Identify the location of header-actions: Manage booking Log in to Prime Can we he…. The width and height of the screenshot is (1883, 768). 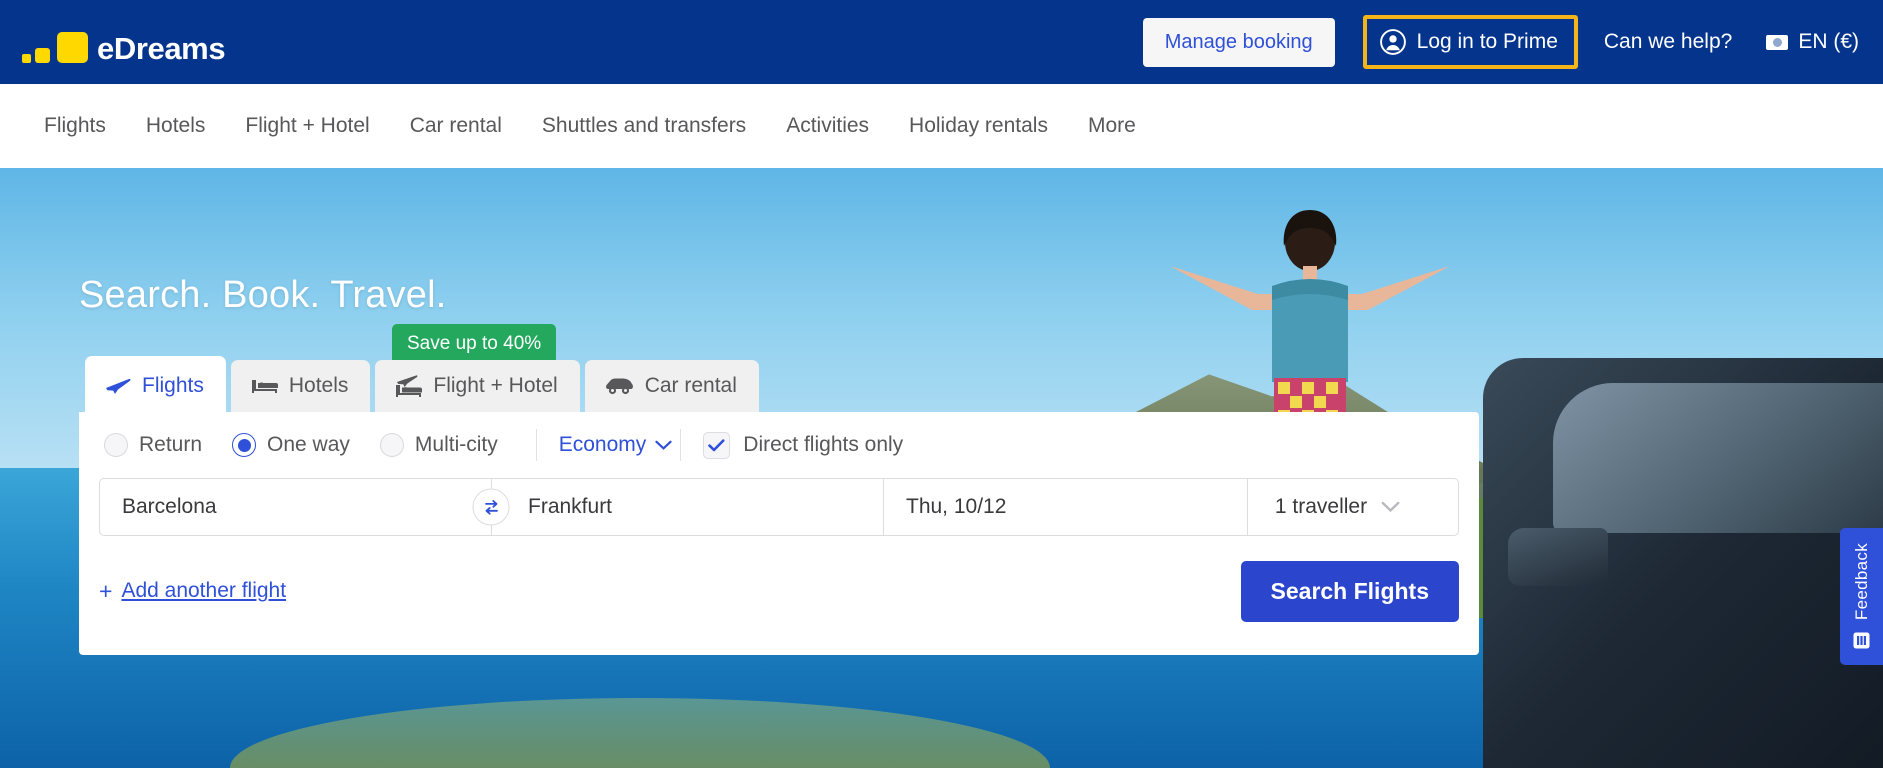
(1500, 42).